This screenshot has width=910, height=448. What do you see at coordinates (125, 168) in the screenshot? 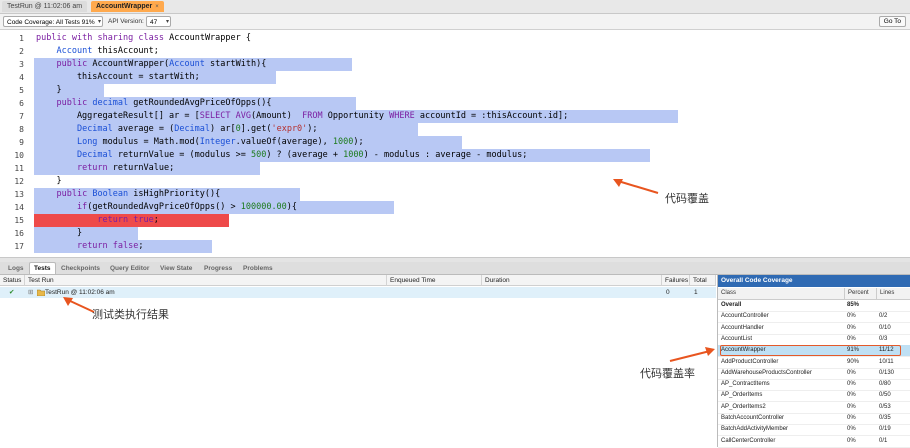
I see `code-text: return returnValue;` at bounding box center [125, 168].